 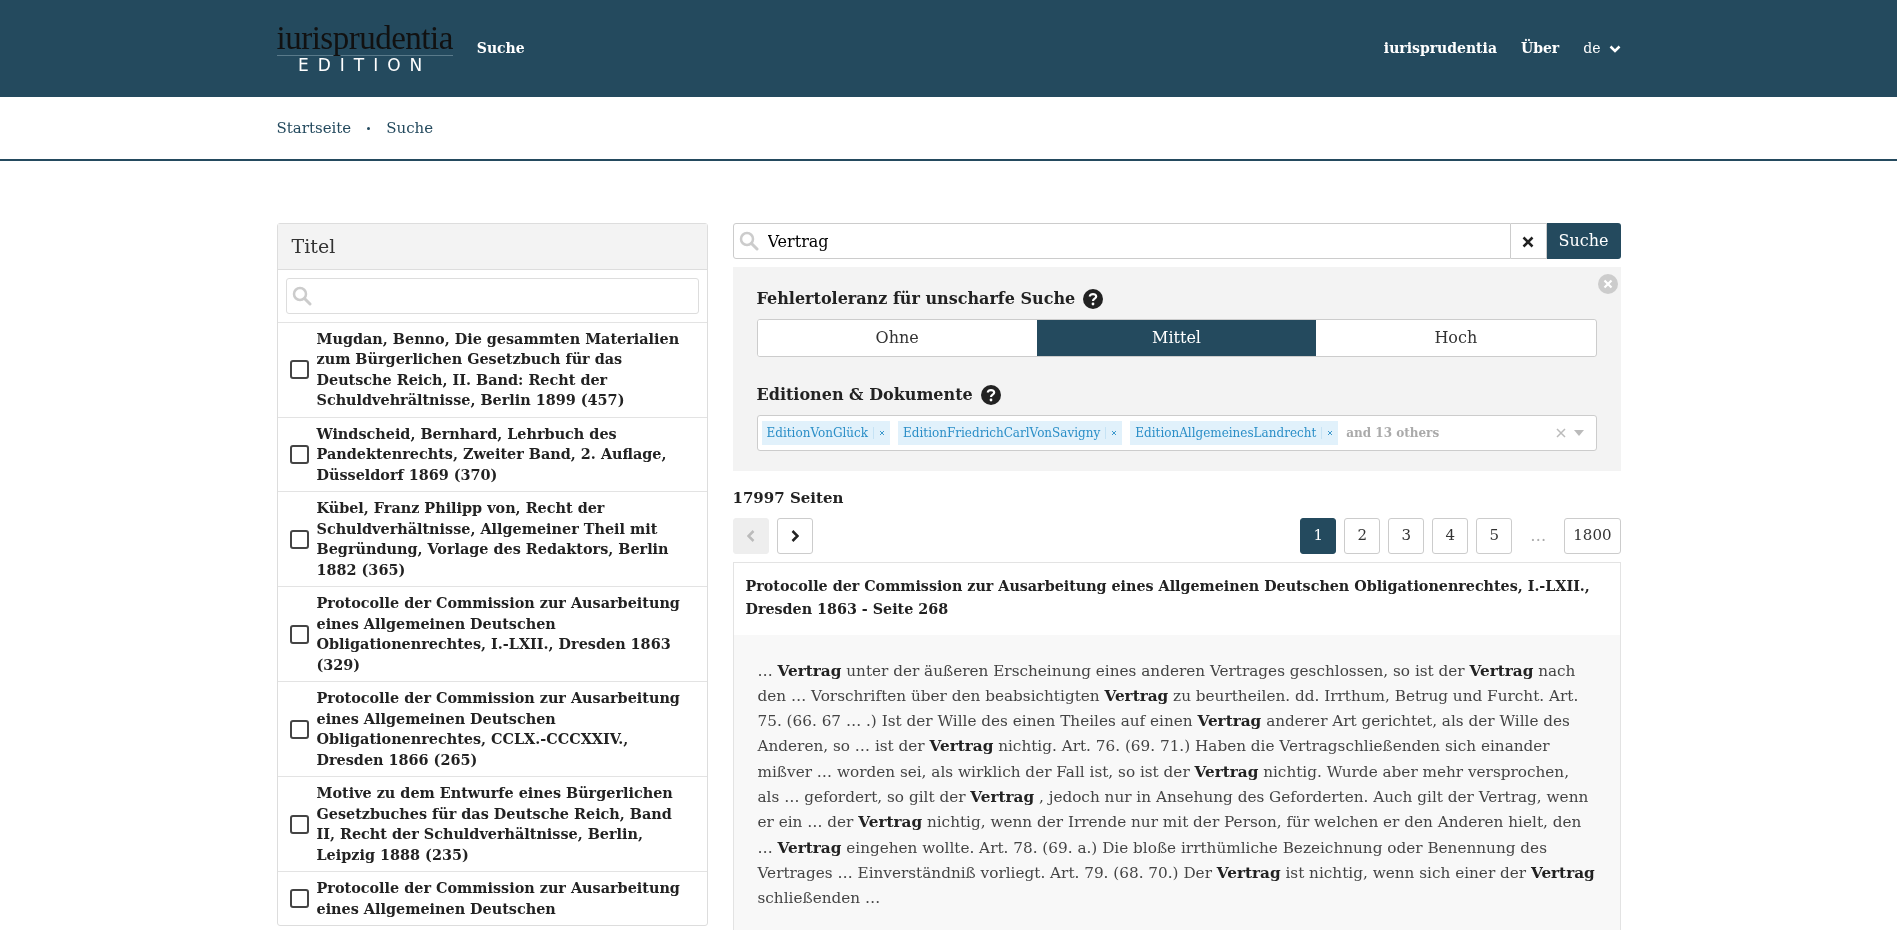 I want to click on language-dropdown: de, so click(x=1602, y=48).